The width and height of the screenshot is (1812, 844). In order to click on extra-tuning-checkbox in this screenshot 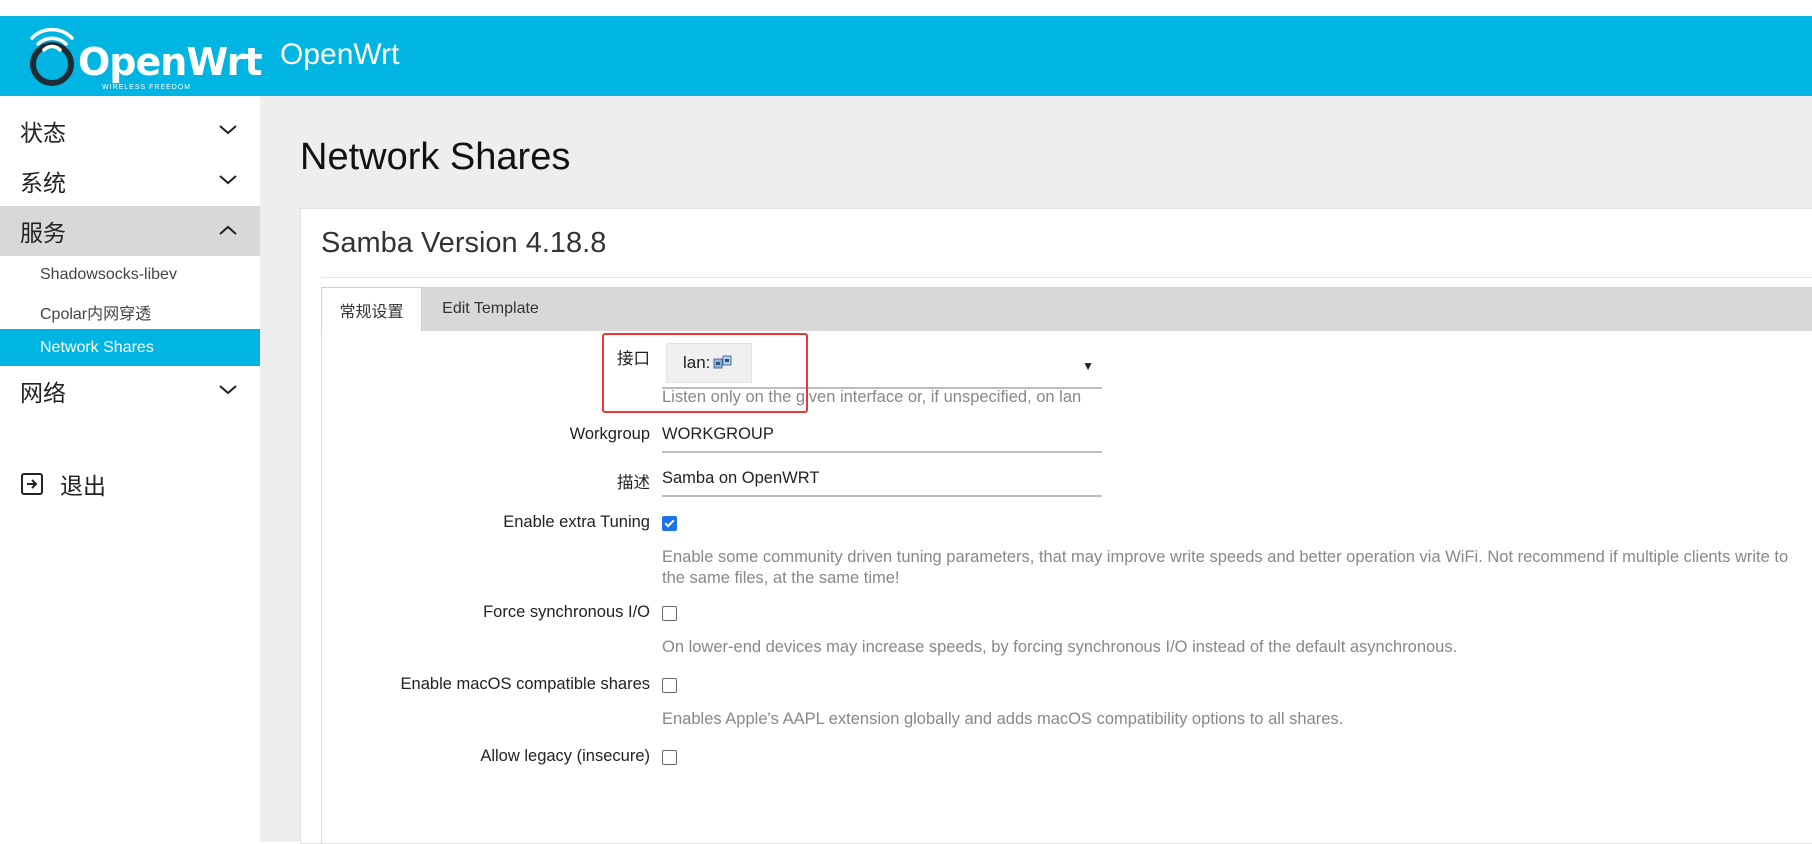, I will do `click(669, 523)`.